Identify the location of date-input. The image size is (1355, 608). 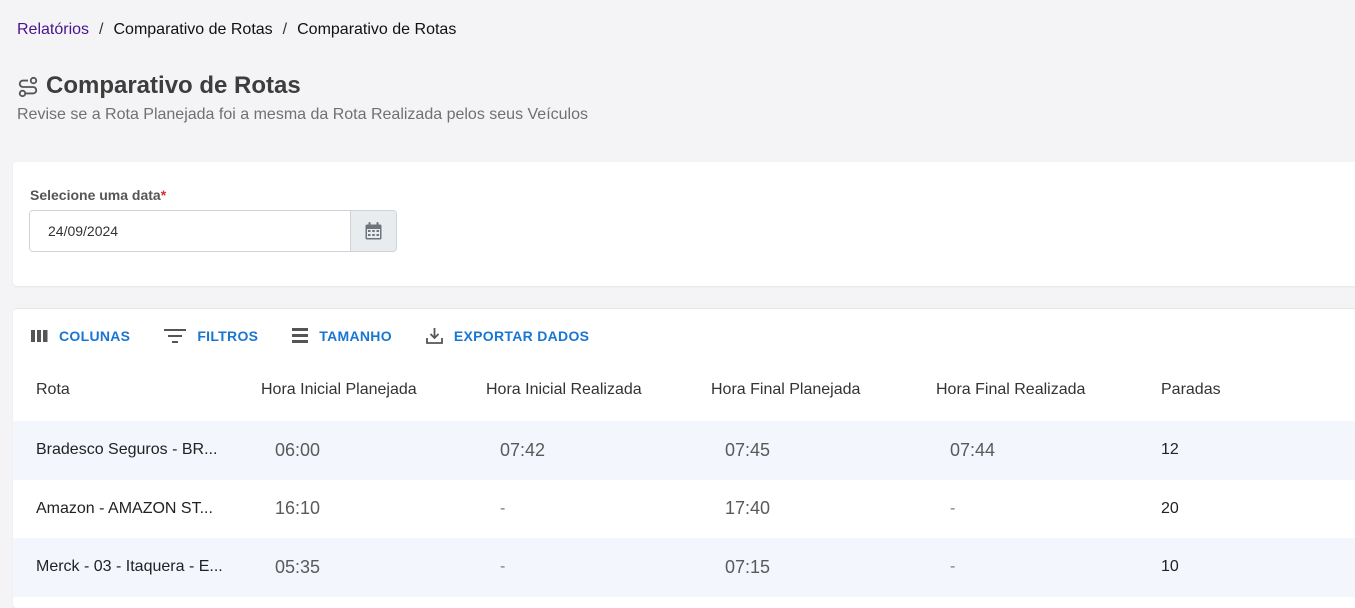
(190, 231).